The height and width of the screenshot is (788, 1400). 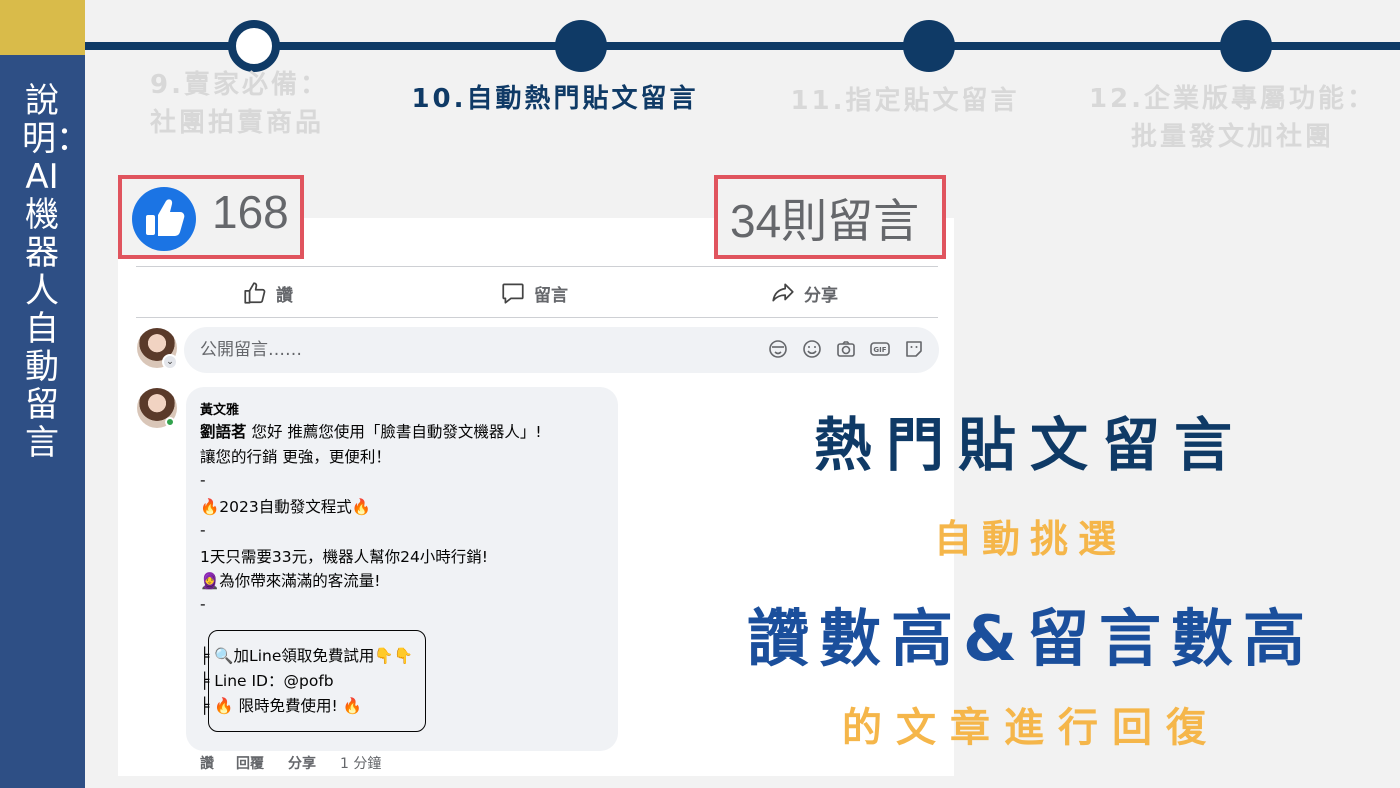 What do you see at coordinates (581, 46) in the screenshot?
I see `timeline-step-10-dot` at bounding box center [581, 46].